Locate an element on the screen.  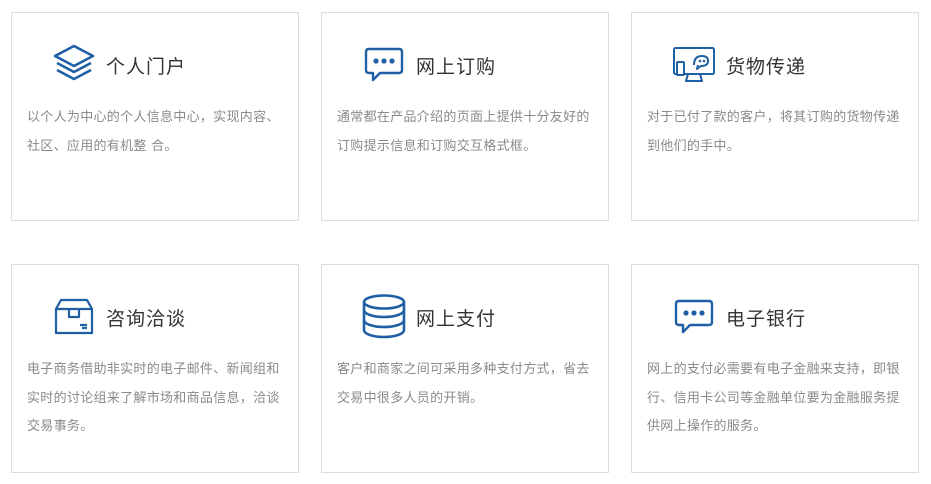
card-personal-portal: 个人门户 以个人为中心的个人信息中心，实现内容、社区、应用的有机整 合。 is located at coordinates (155, 116).